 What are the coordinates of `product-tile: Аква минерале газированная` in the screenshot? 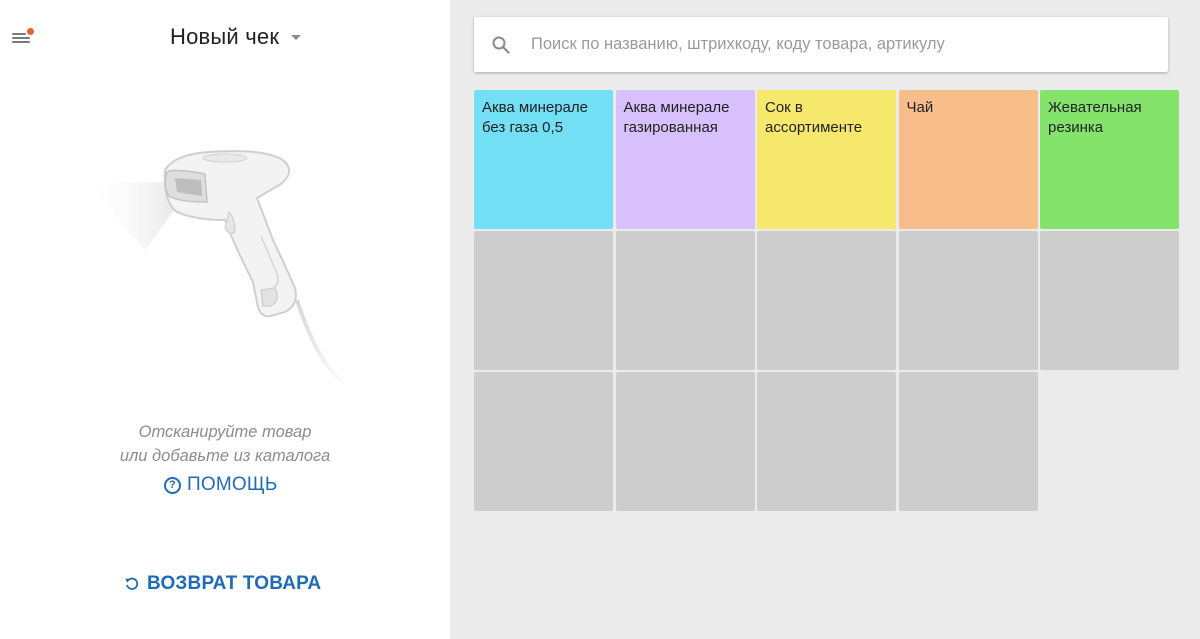 It's located at (685, 159).